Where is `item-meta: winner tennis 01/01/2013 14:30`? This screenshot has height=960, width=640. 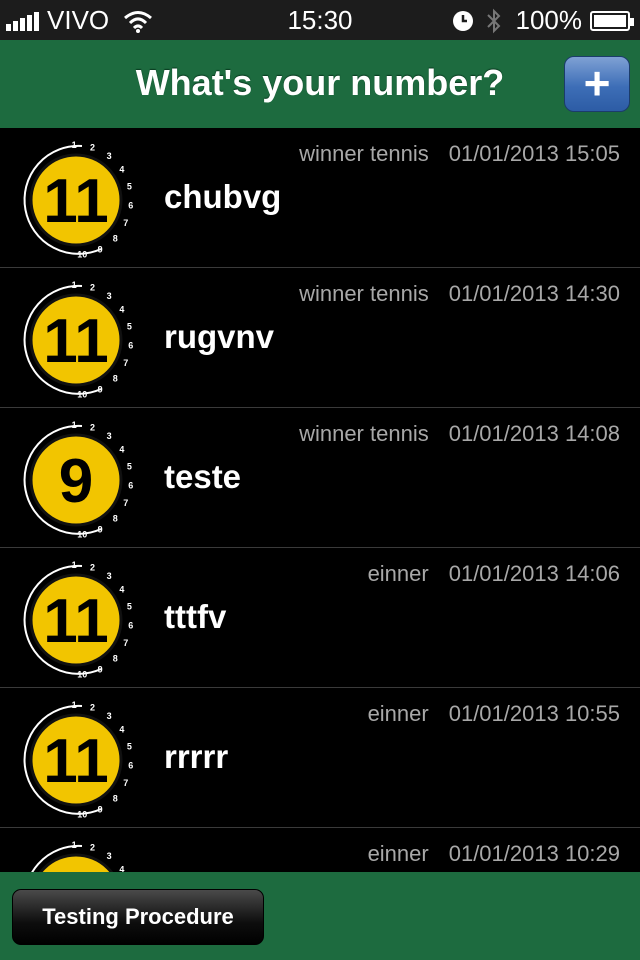 item-meta: winner tennis 01/01/2013 14:30 is located at coordinates (459, 294).